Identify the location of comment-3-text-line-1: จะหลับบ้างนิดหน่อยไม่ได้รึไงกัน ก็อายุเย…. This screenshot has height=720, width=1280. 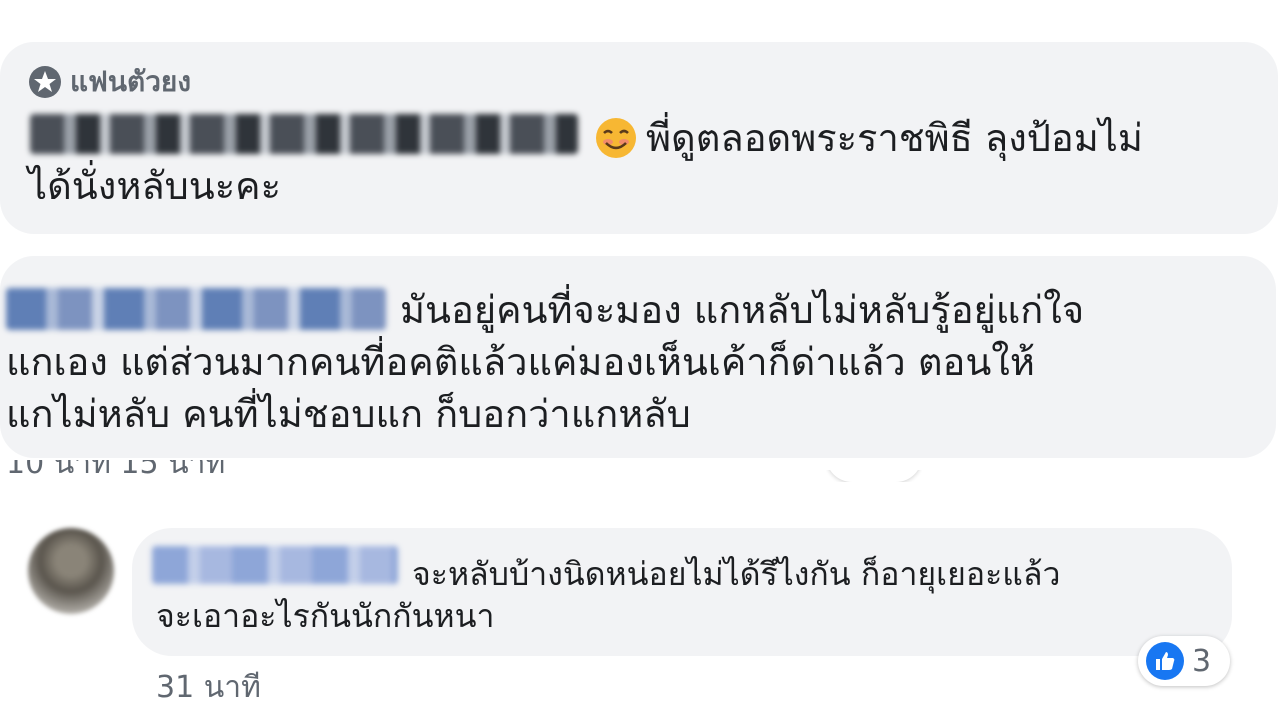
(736, 574).